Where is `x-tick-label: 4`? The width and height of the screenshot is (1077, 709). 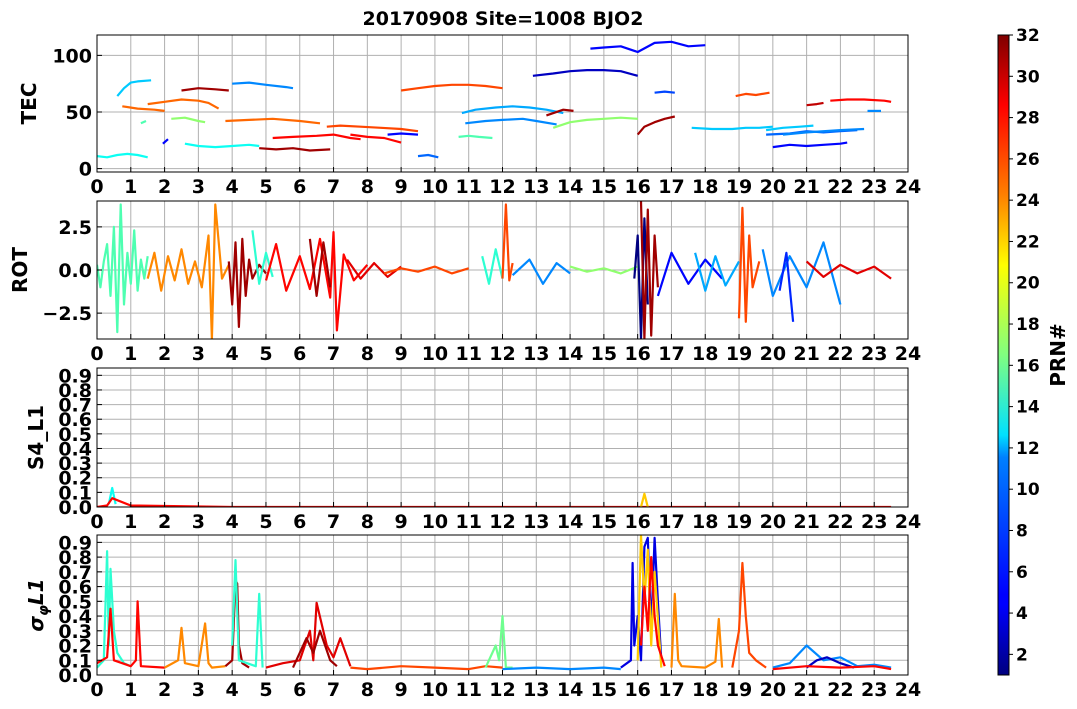 x-tick-label: 4 is located at coordinates (232, 354).